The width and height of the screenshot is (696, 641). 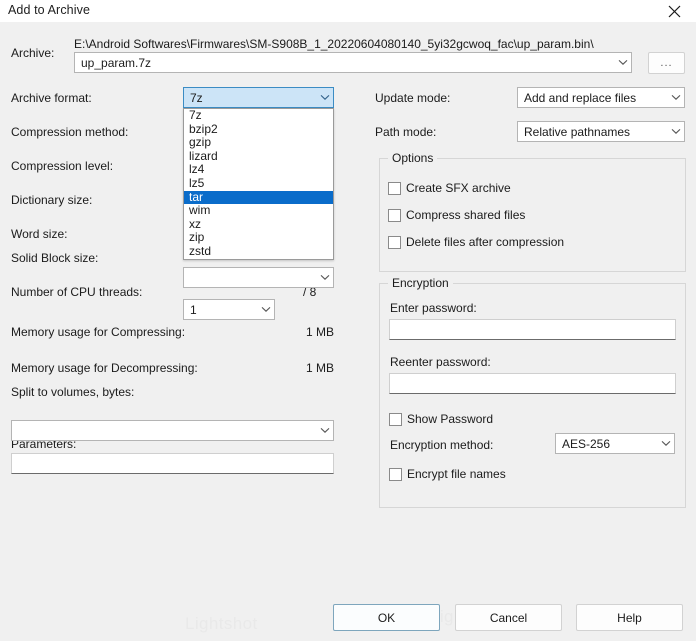 What do you see at coordinates (629, 617) in the screenshot?
I see `help-button: Help` at bounding box center [629, 617].